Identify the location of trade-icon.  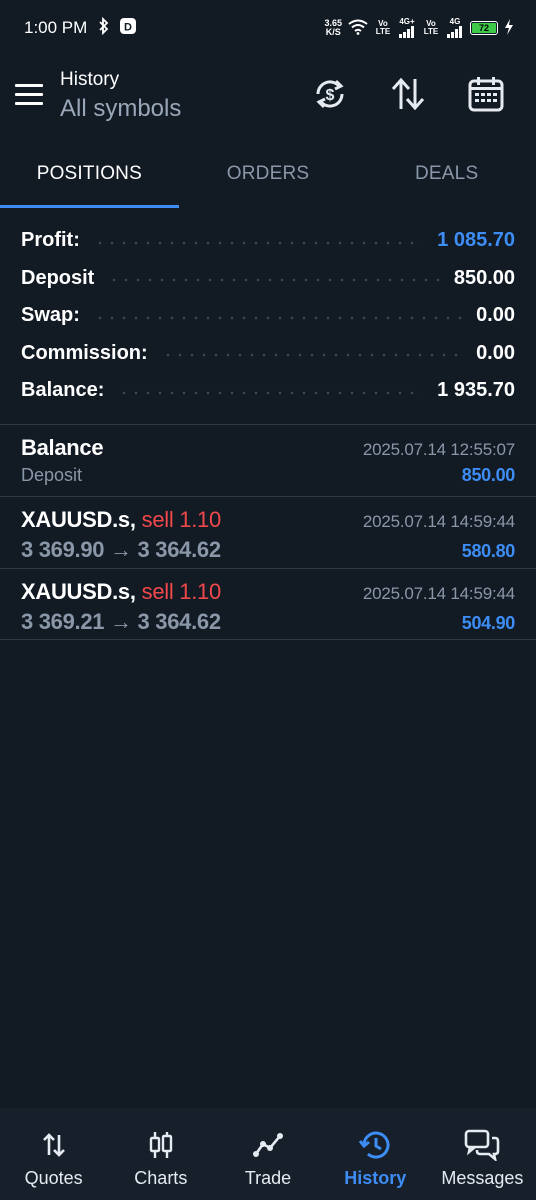
(268, 1145).